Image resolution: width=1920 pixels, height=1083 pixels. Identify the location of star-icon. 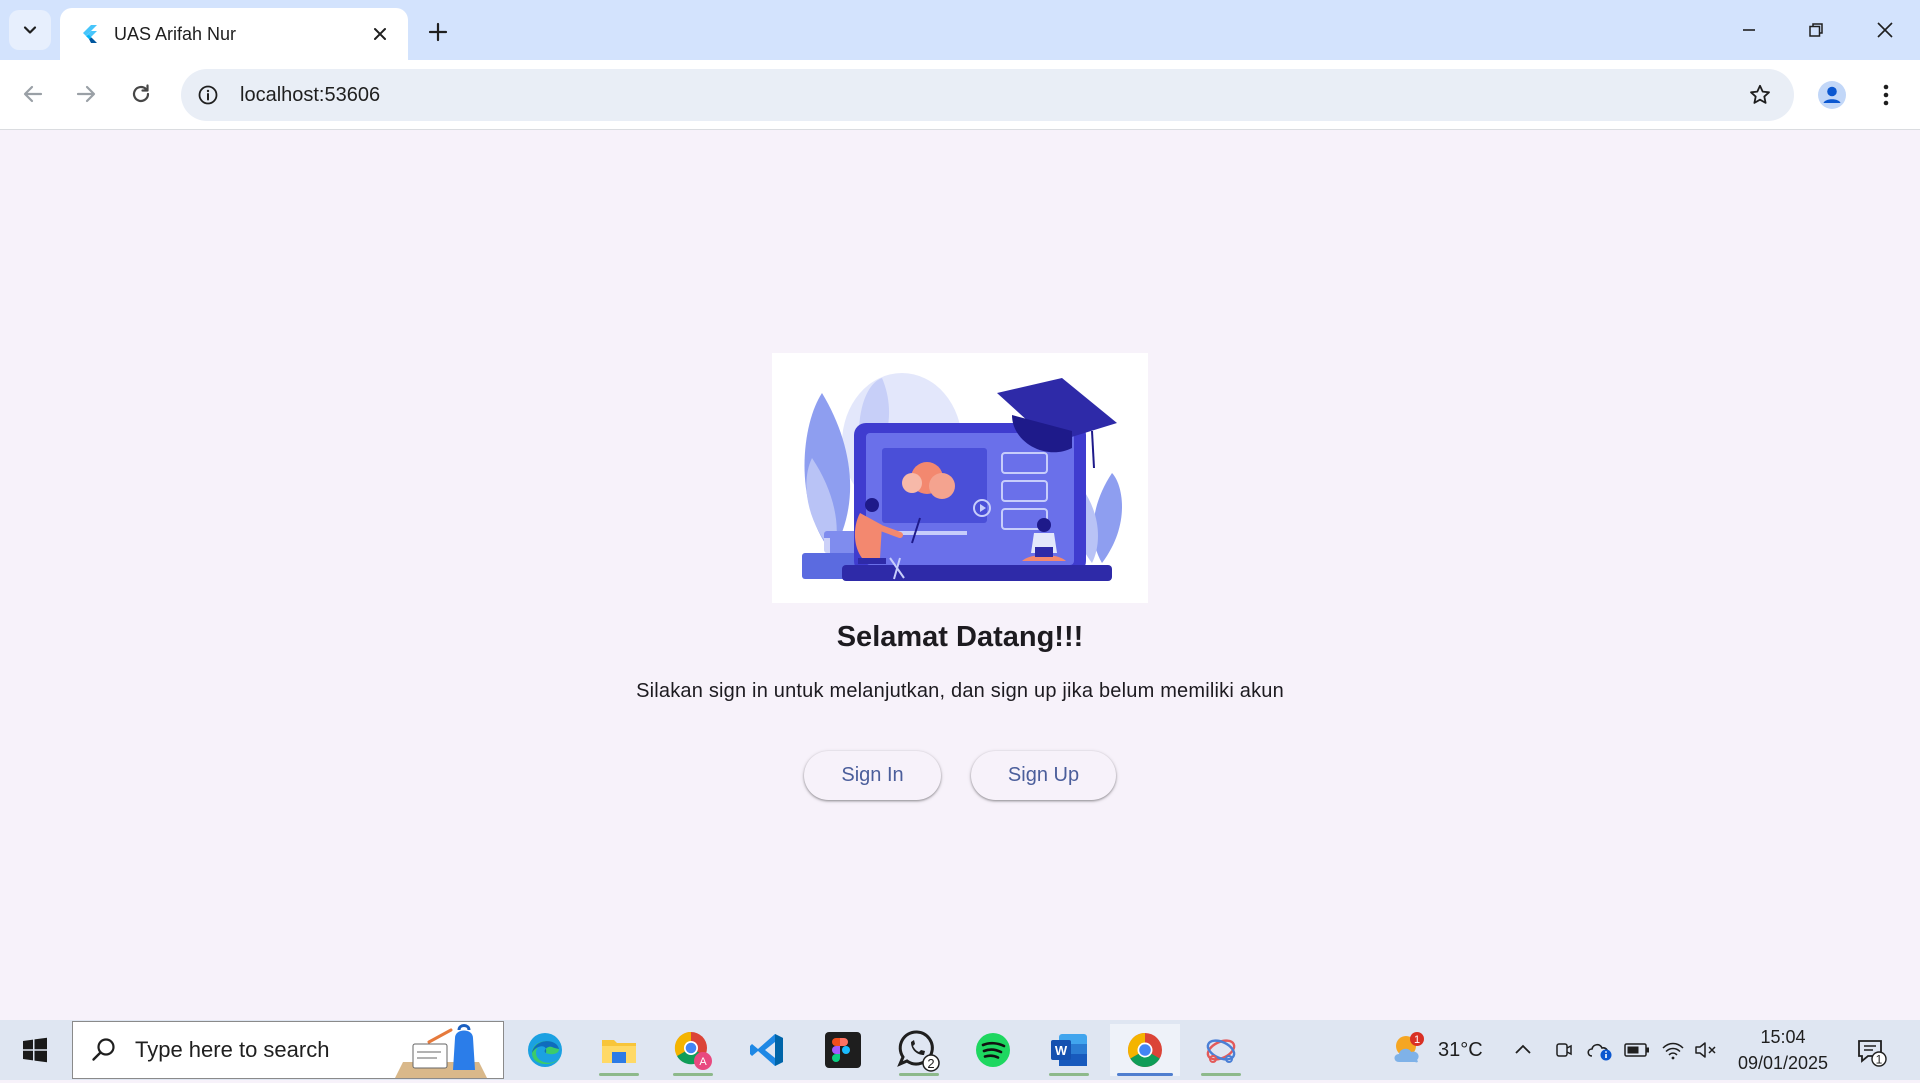
(1760, 94).